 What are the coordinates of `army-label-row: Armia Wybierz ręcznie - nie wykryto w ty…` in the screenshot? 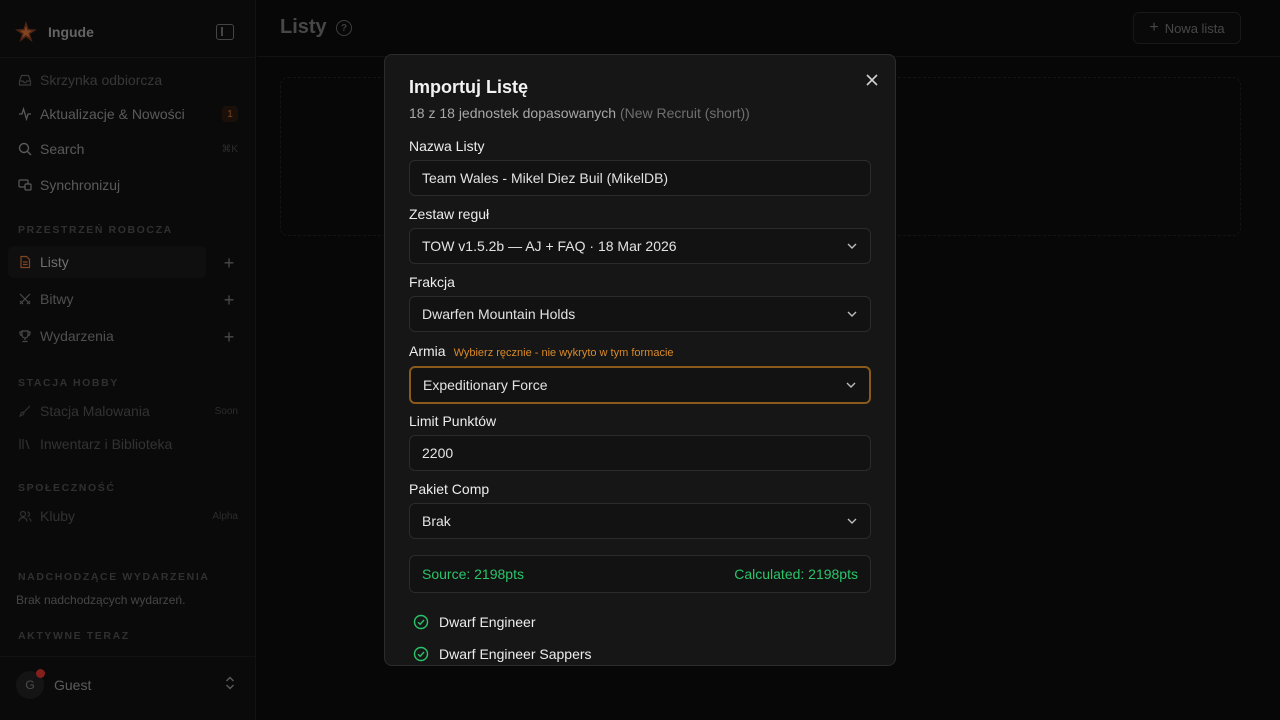 It's located at (541, 351).